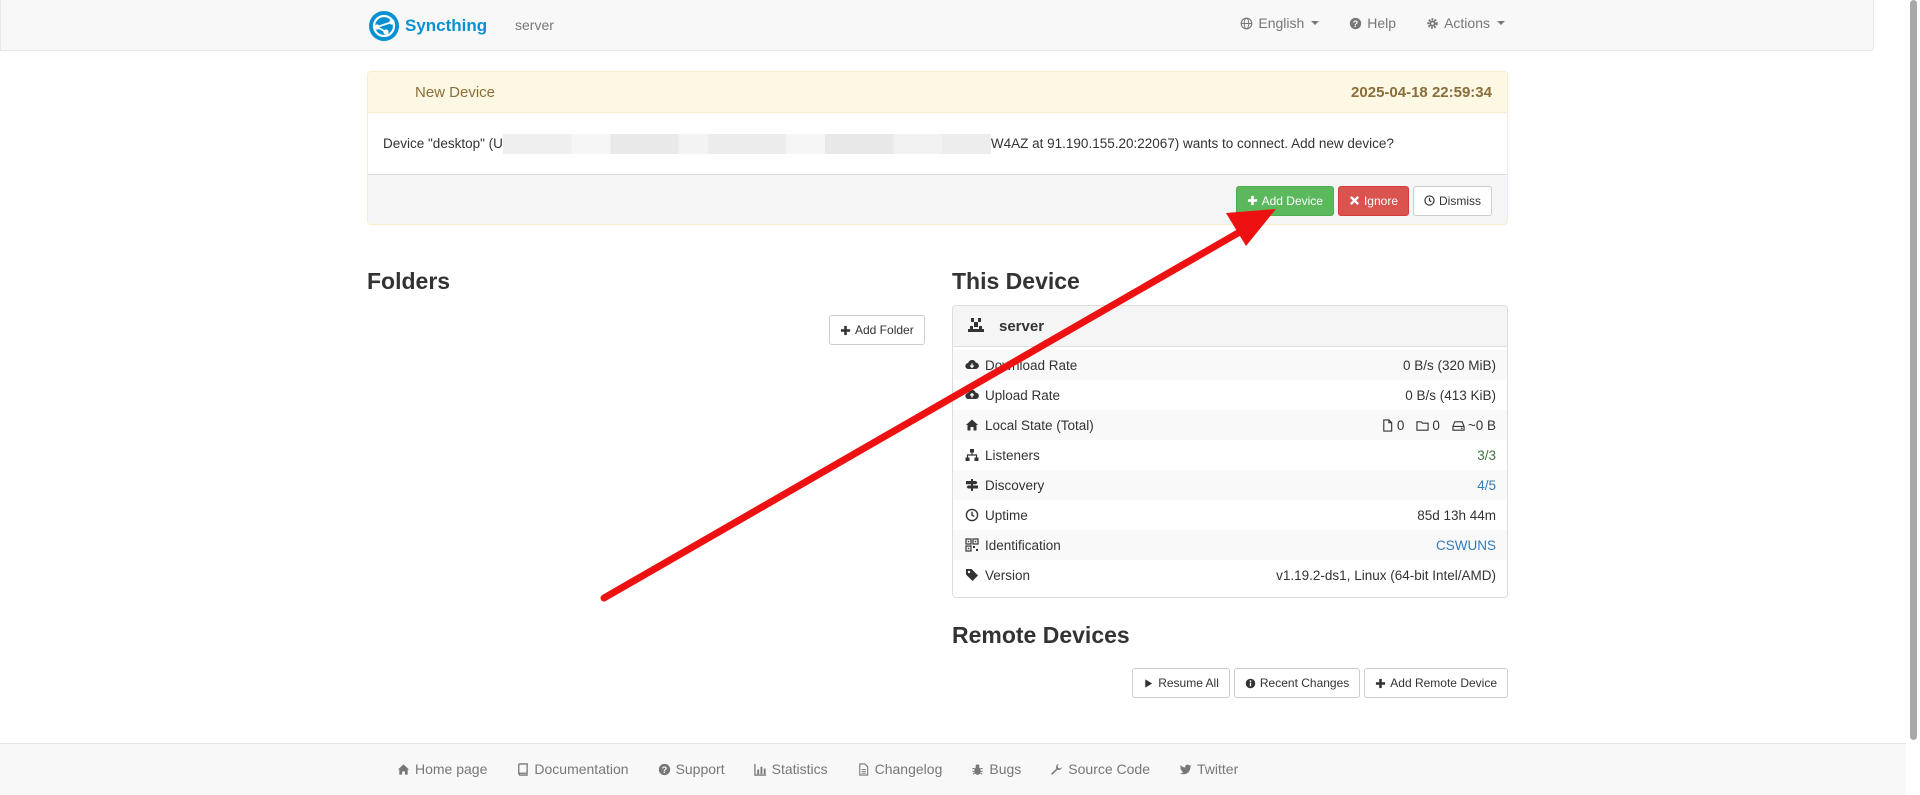 Image resolution: width=1920 pixels, height=795 pixels. Describe the element at coordinates (1486, 455) in the screenshot. I see `listeners-value: 3/3` at that location.